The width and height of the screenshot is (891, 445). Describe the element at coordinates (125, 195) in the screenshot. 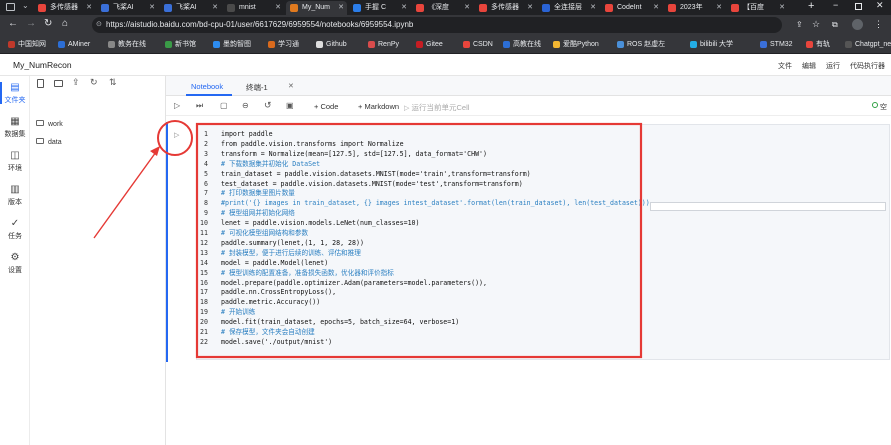

I see `annotation-arrow` at that location.